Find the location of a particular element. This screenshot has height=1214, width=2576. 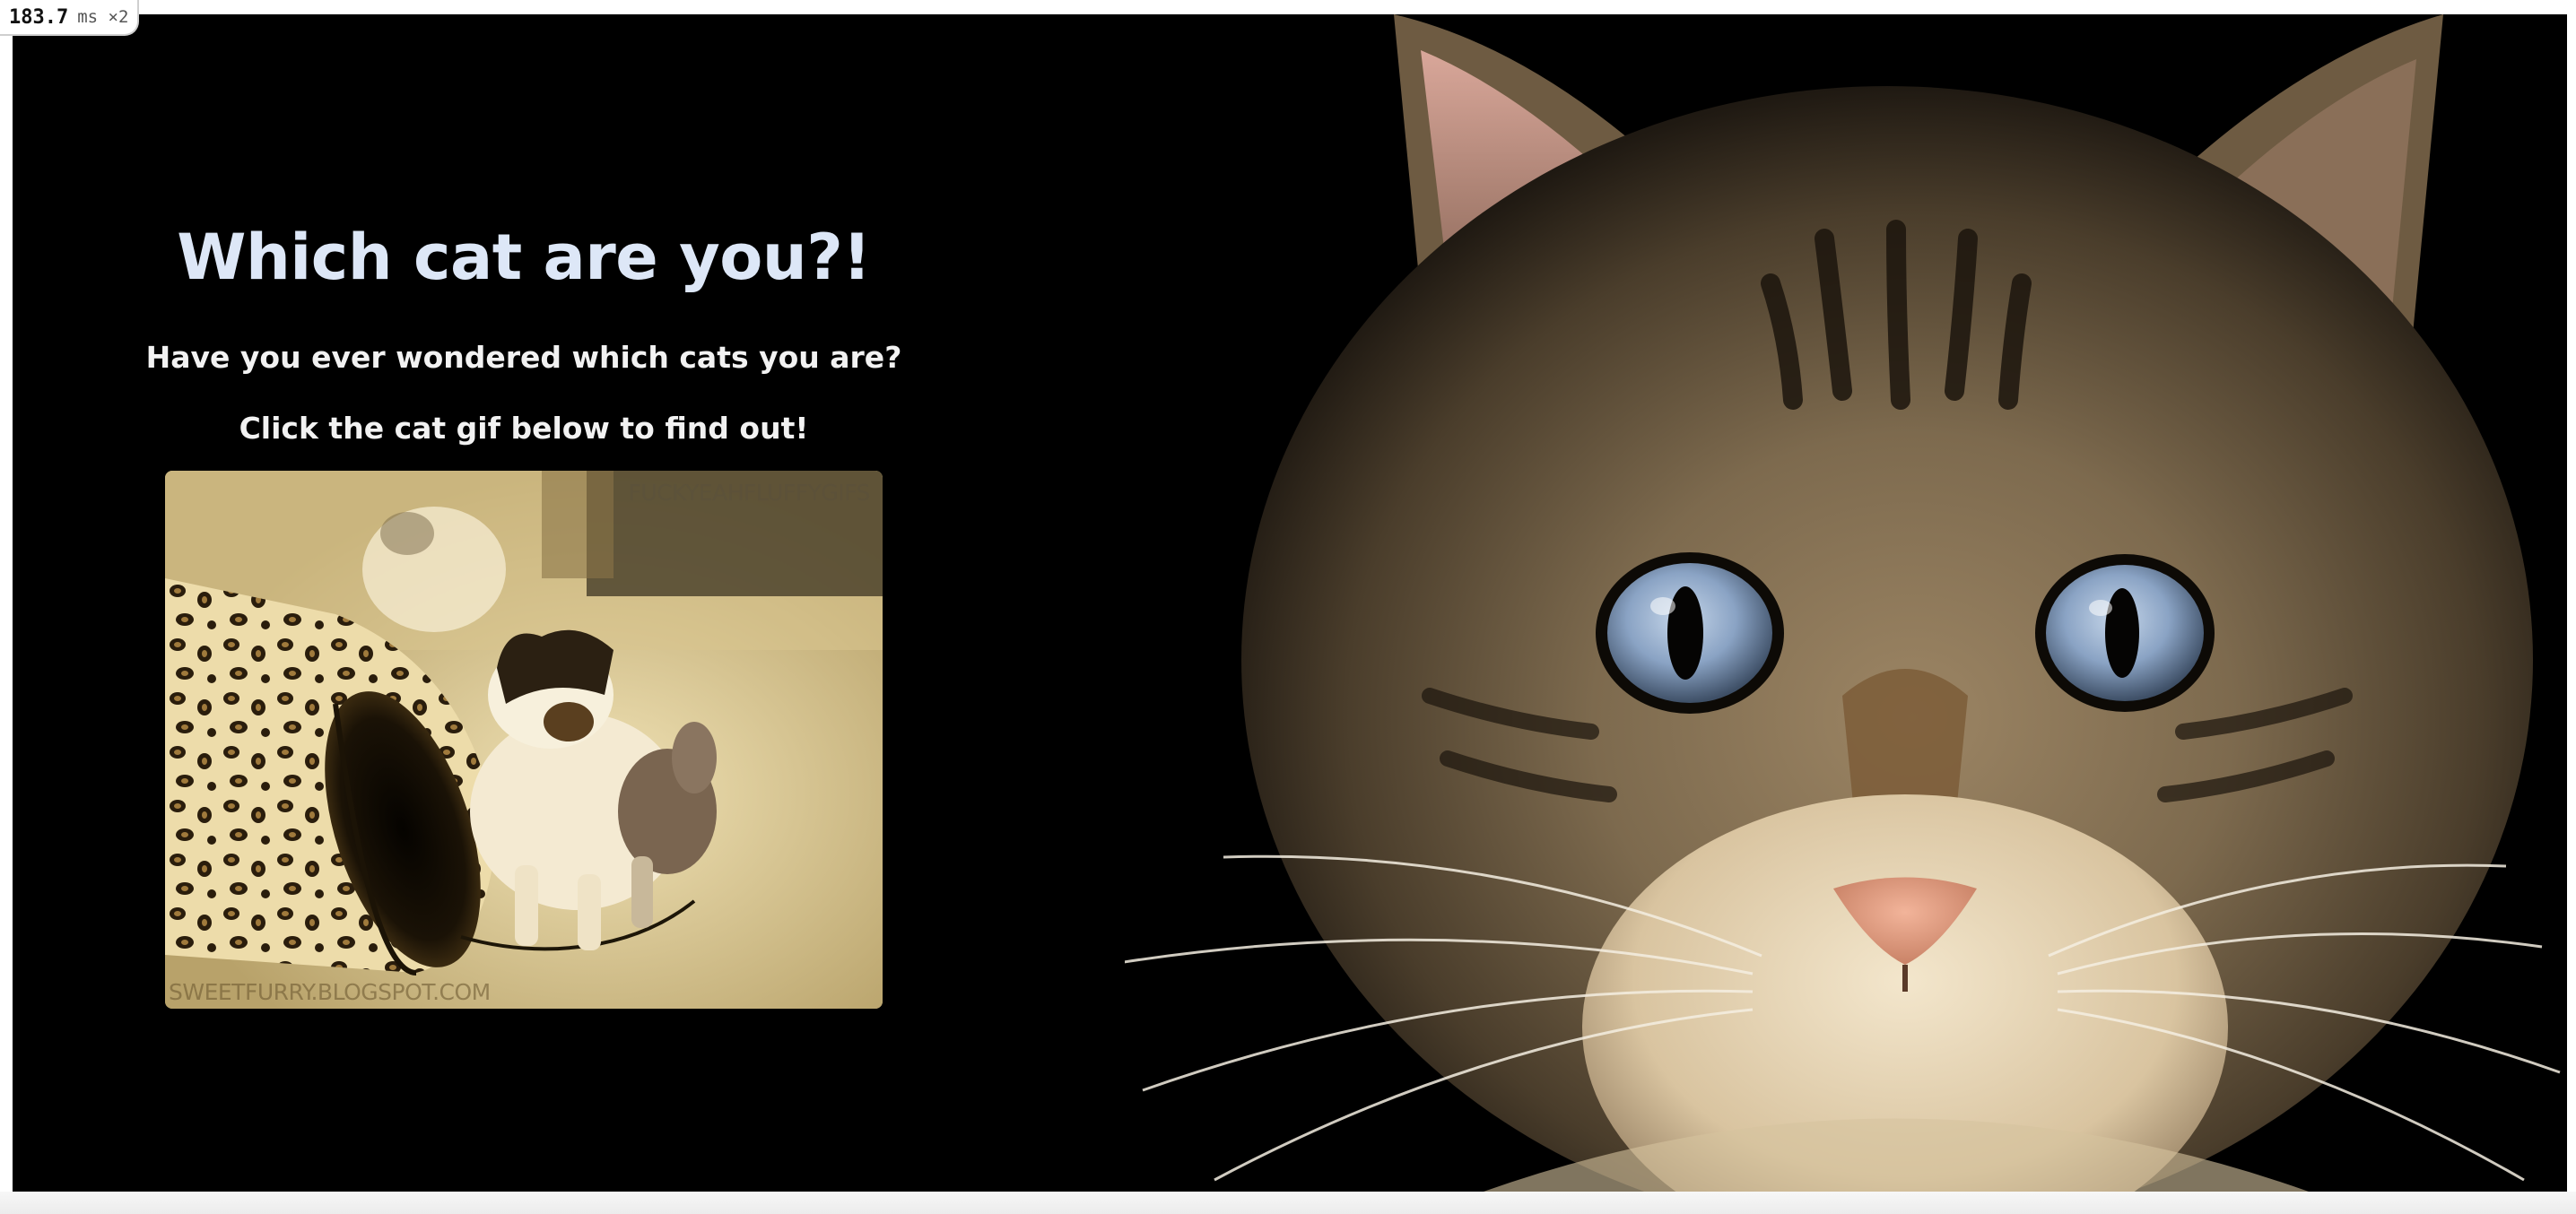

perf-unit: ms ×2 is located at coordinates (103, 17).